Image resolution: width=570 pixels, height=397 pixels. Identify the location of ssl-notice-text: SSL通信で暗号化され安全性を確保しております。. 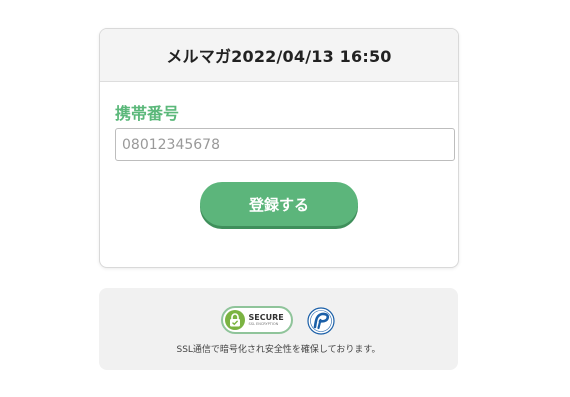
(278, 350).